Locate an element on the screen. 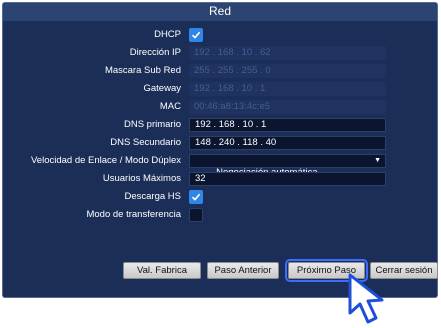  caret-down-icon: ▼ is located at coordinates (377, 160).